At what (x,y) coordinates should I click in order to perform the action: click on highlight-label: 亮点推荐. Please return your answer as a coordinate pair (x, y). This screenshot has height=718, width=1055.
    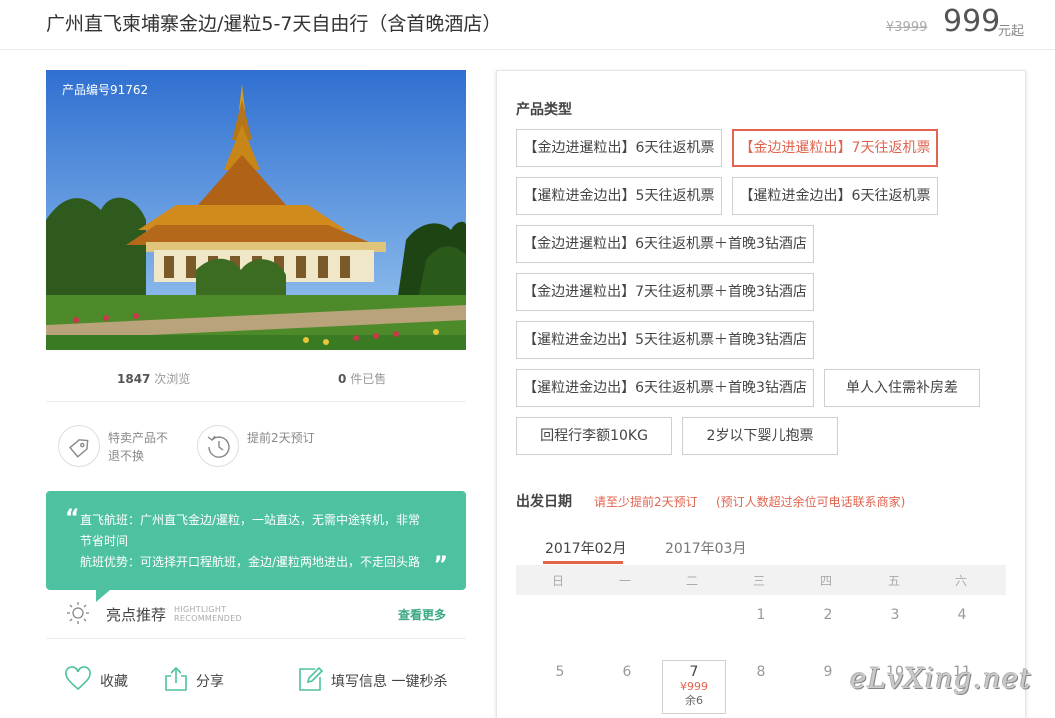
    Looking at the image, I should click on (136, 615).